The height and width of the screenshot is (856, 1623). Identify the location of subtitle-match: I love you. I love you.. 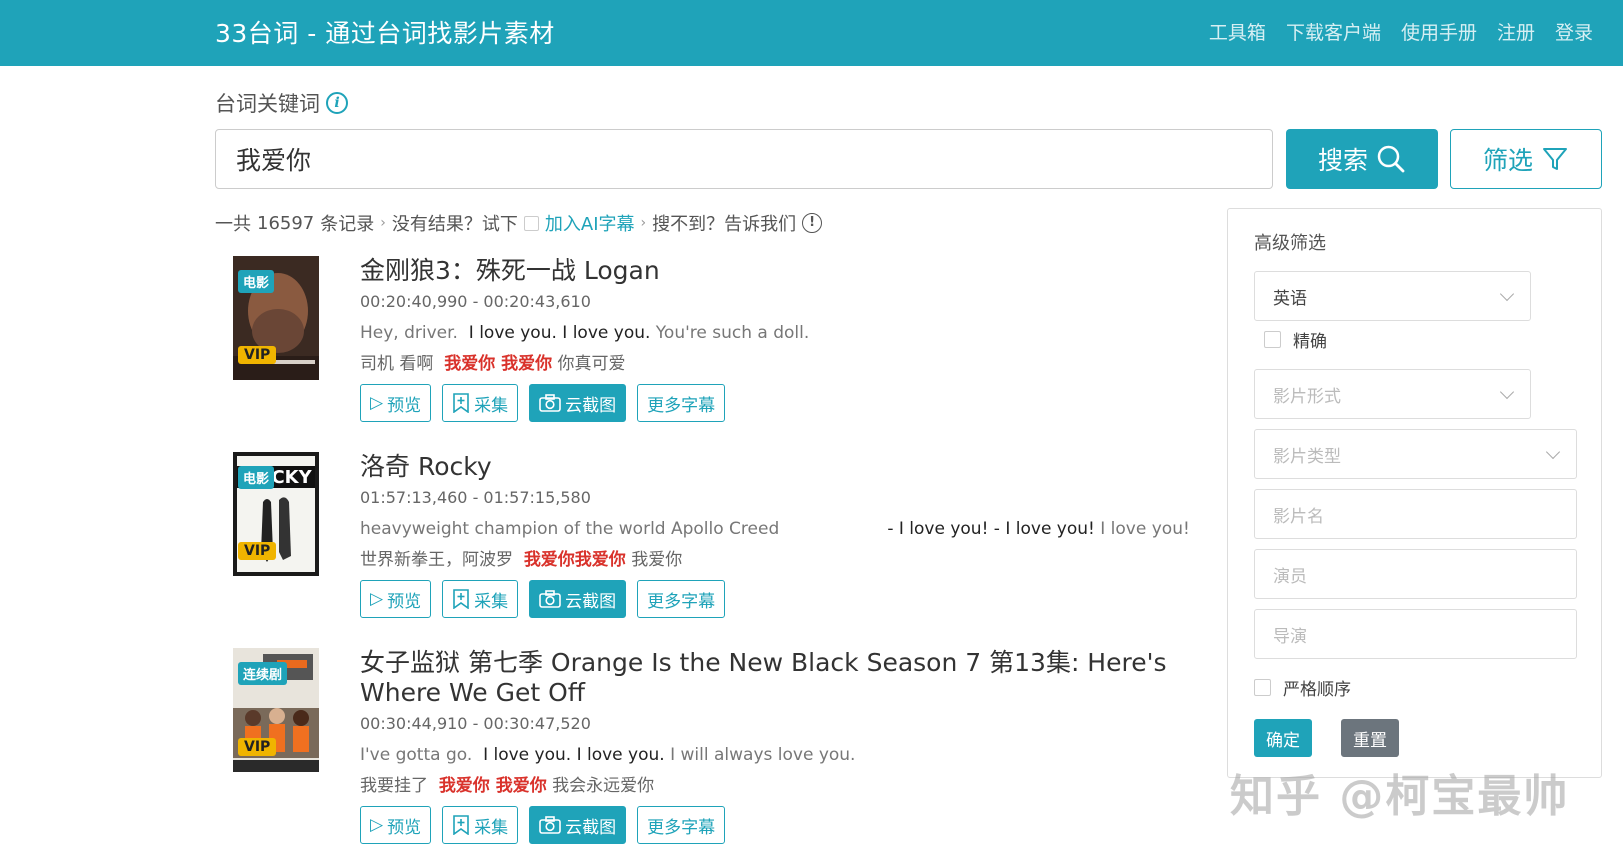
(559, 333).